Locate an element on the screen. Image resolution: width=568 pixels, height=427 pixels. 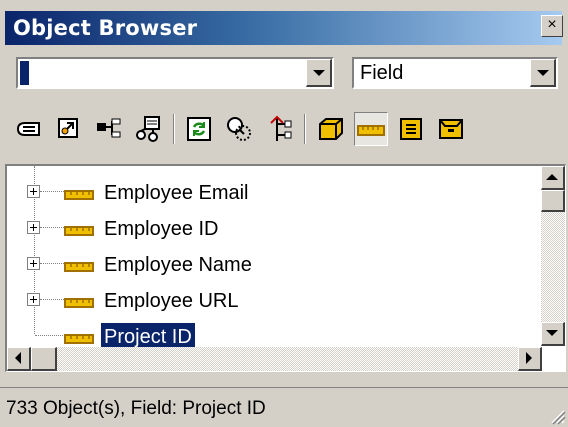
horizontal-scroll-track is located at coordinates (287, 359).